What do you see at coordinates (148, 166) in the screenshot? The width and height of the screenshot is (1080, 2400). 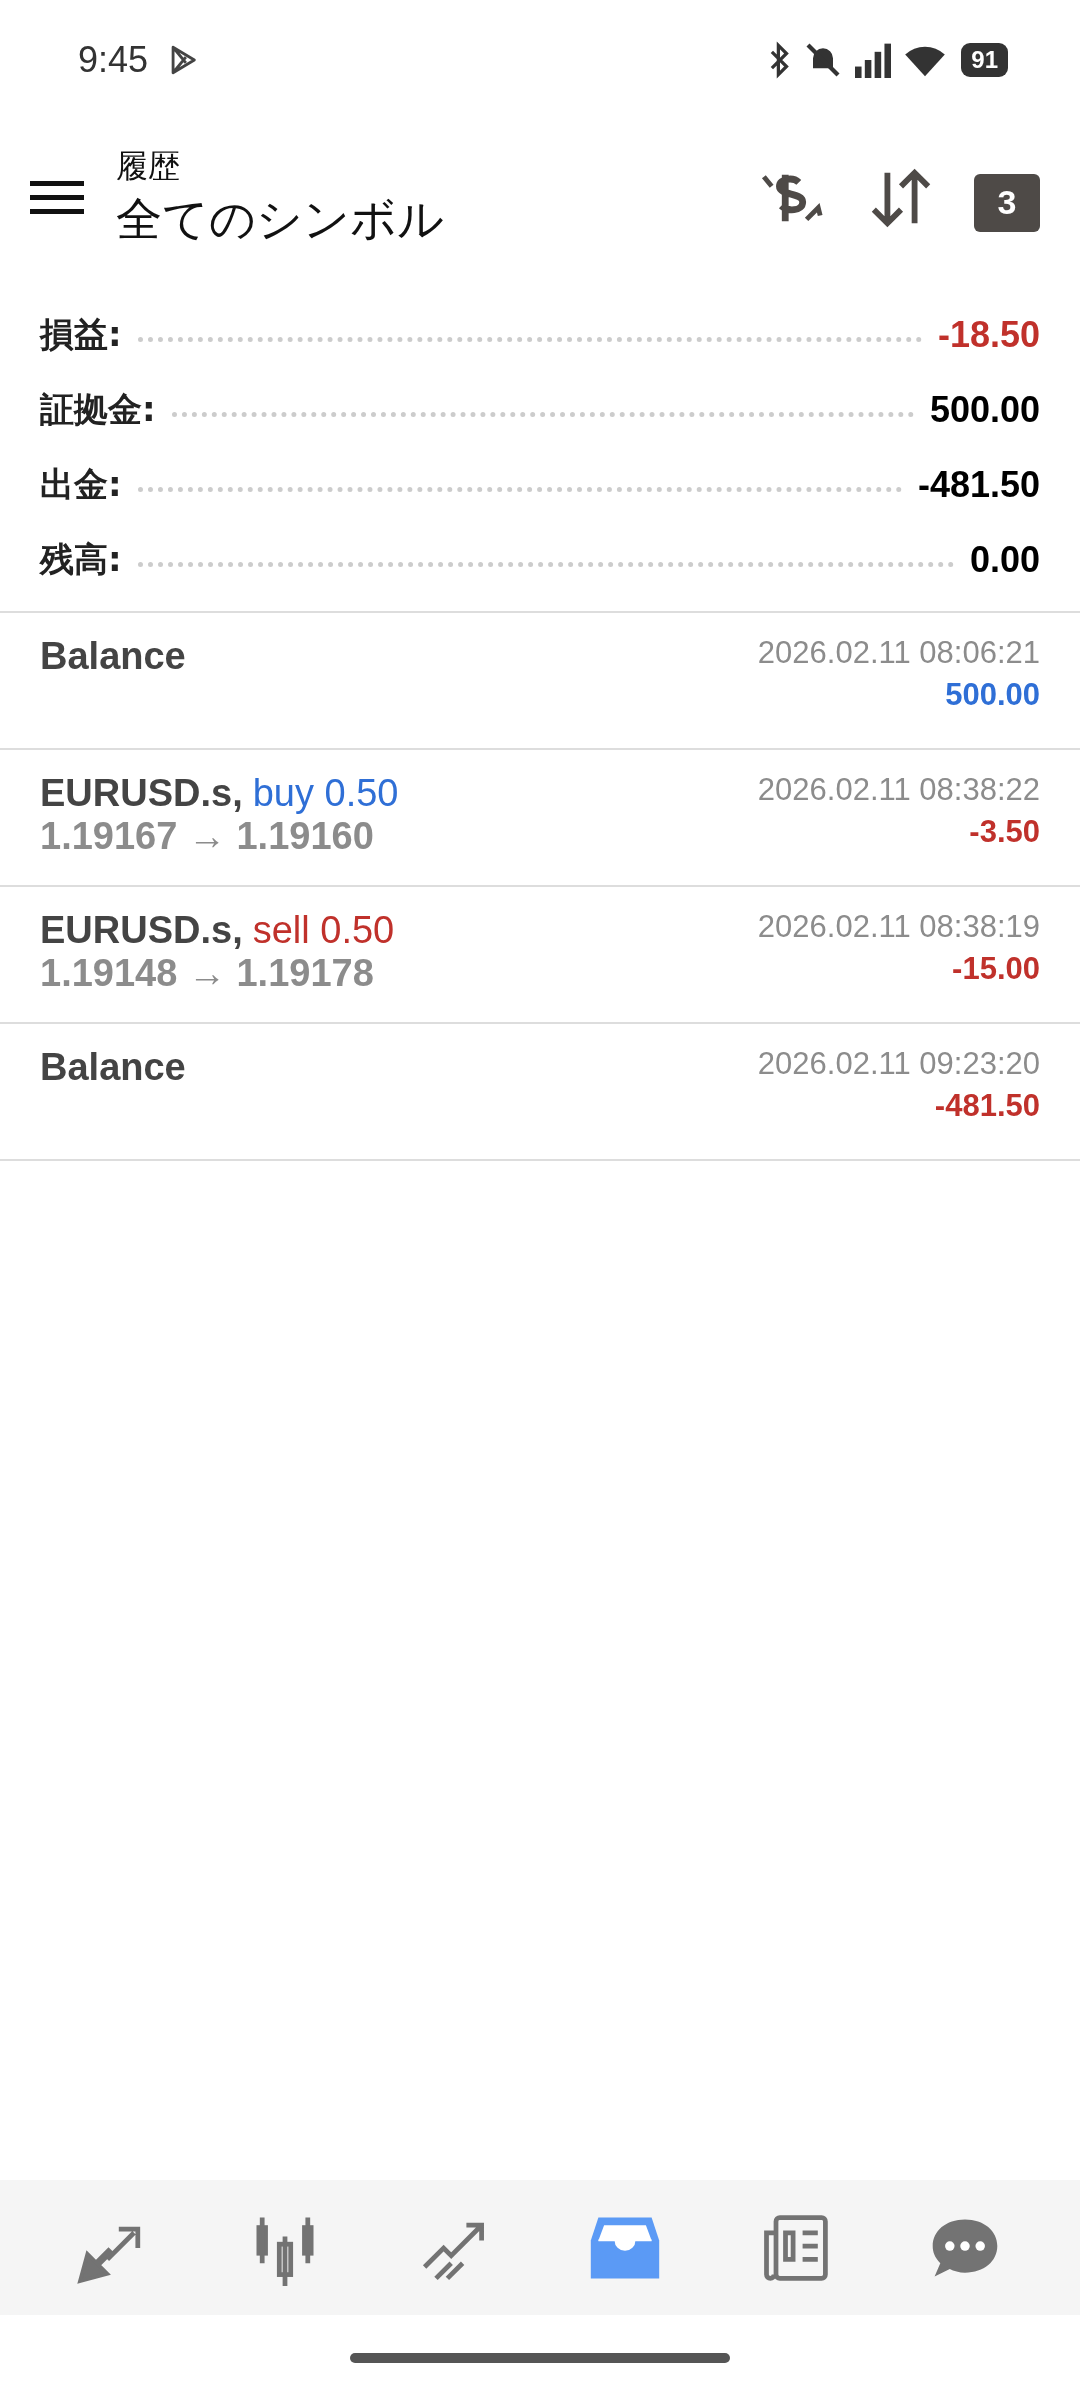 I see `screen-subtitle: 履歴` at bounding box center [148, 166].